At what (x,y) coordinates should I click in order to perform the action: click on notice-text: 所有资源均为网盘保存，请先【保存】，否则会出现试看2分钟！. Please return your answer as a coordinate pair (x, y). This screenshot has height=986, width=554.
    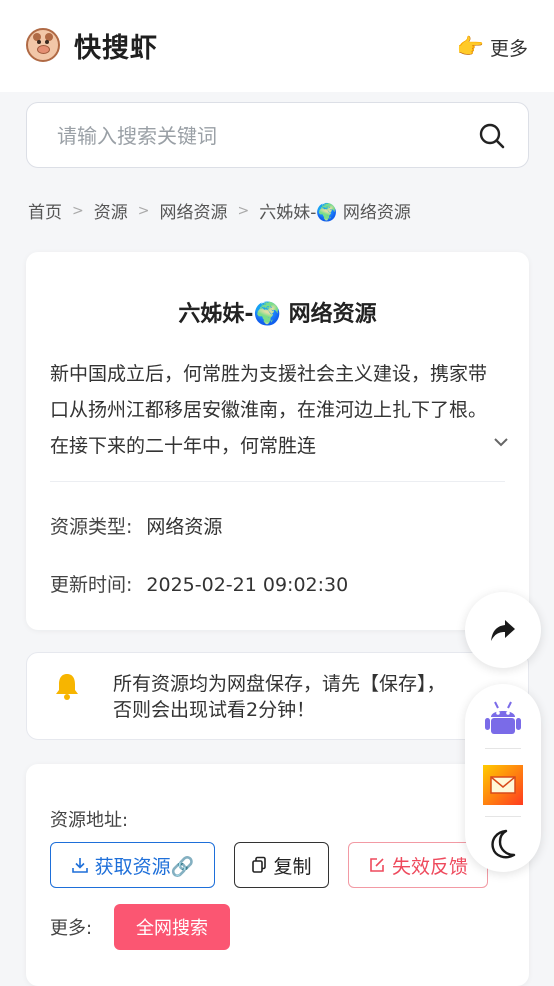
    Looking at the image, I should click on (279, 697).